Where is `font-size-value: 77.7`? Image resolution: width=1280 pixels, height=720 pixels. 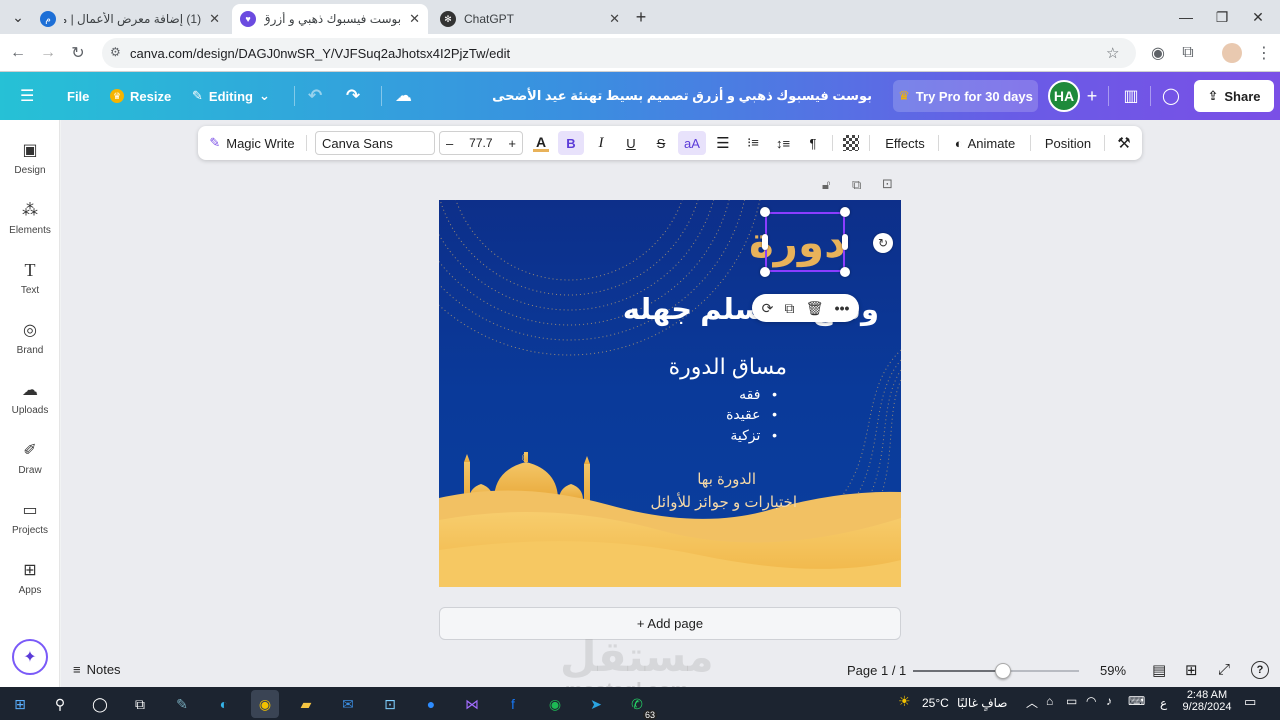
font-size-value: 77.7 is located at coordinates (480, 143).